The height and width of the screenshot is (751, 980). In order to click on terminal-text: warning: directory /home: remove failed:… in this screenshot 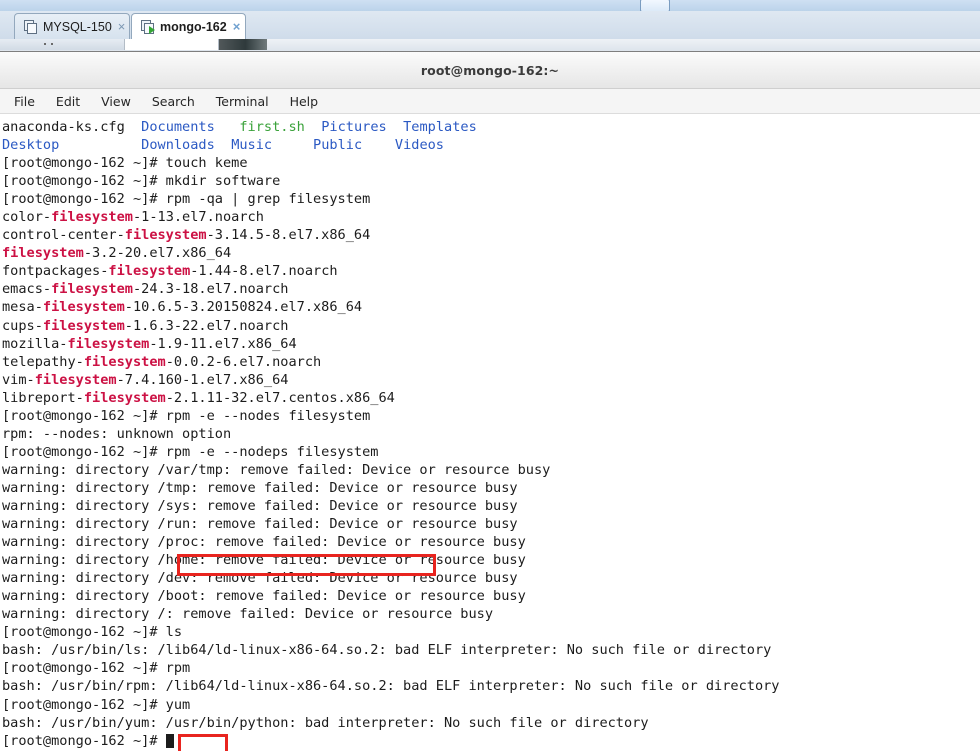, I will do `click(264, 560)`.